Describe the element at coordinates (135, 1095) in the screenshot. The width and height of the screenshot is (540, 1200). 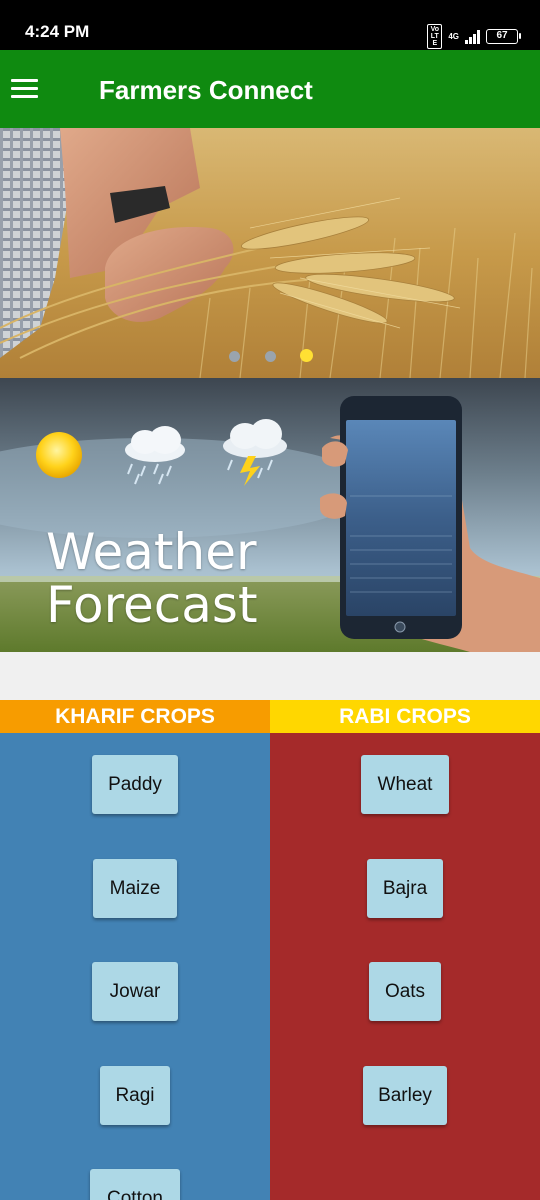
I see `crop-button-ragi: Ragi` at that location.